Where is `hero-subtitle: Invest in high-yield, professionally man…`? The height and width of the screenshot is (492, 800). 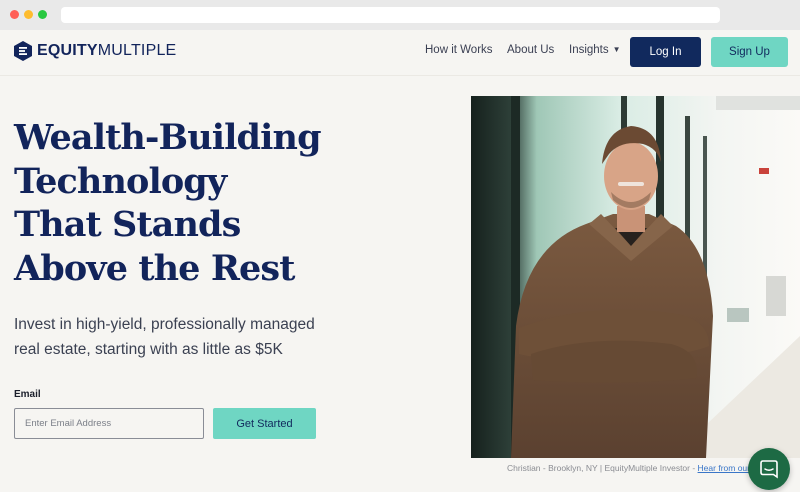 hero-subtitle: Invest in high-yield, professionally man… is located at coordinates (164, 337).